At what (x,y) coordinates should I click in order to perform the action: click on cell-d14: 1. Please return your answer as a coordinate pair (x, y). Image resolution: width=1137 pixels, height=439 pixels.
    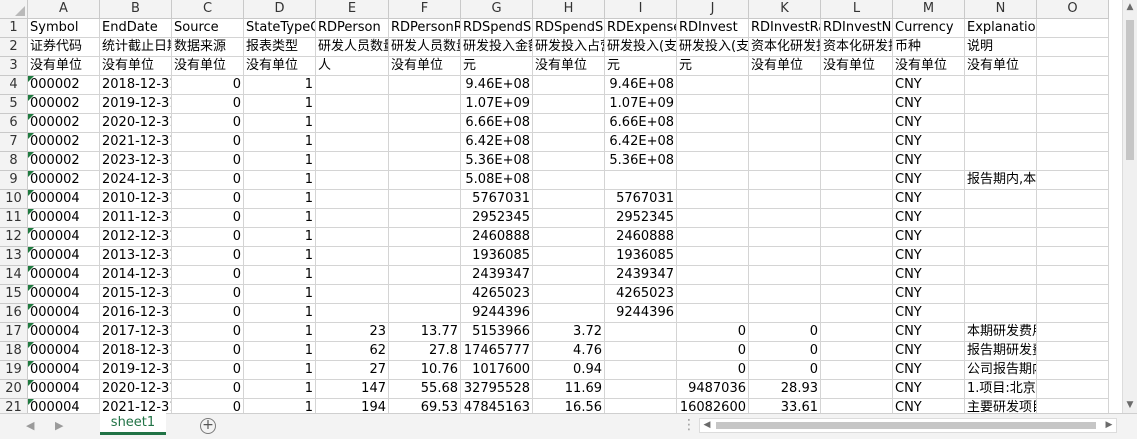
    Looking at the image, I should click on (280, 275).